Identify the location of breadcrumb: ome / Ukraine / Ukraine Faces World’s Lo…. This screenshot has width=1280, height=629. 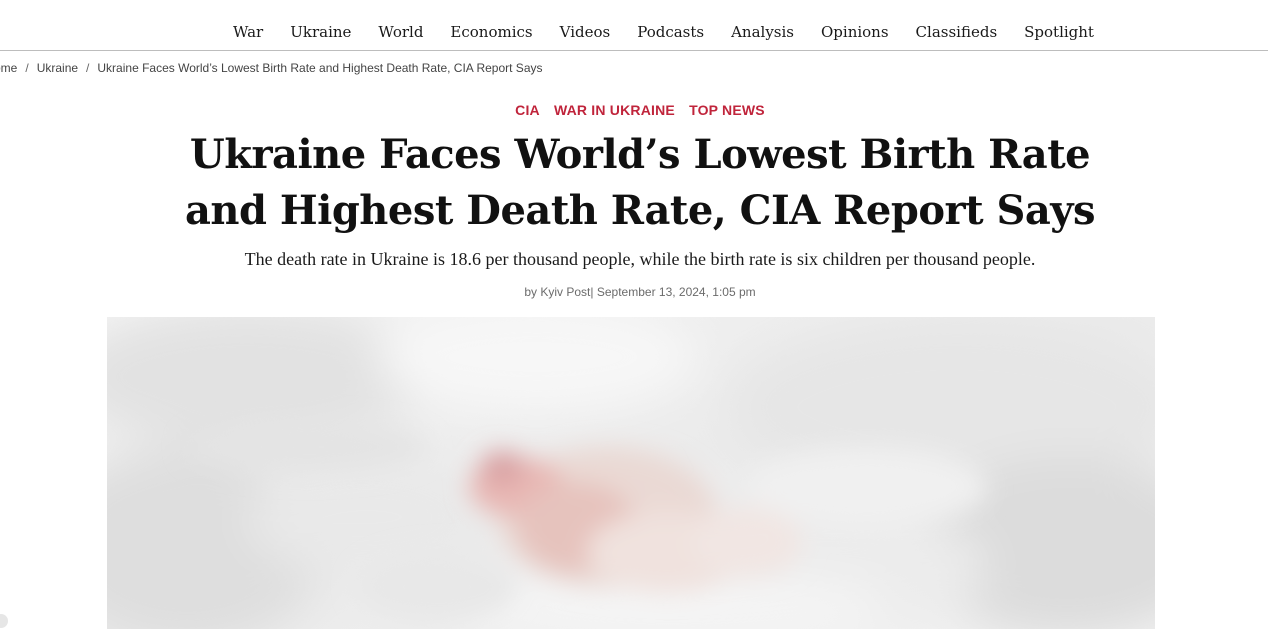
(271, 68).